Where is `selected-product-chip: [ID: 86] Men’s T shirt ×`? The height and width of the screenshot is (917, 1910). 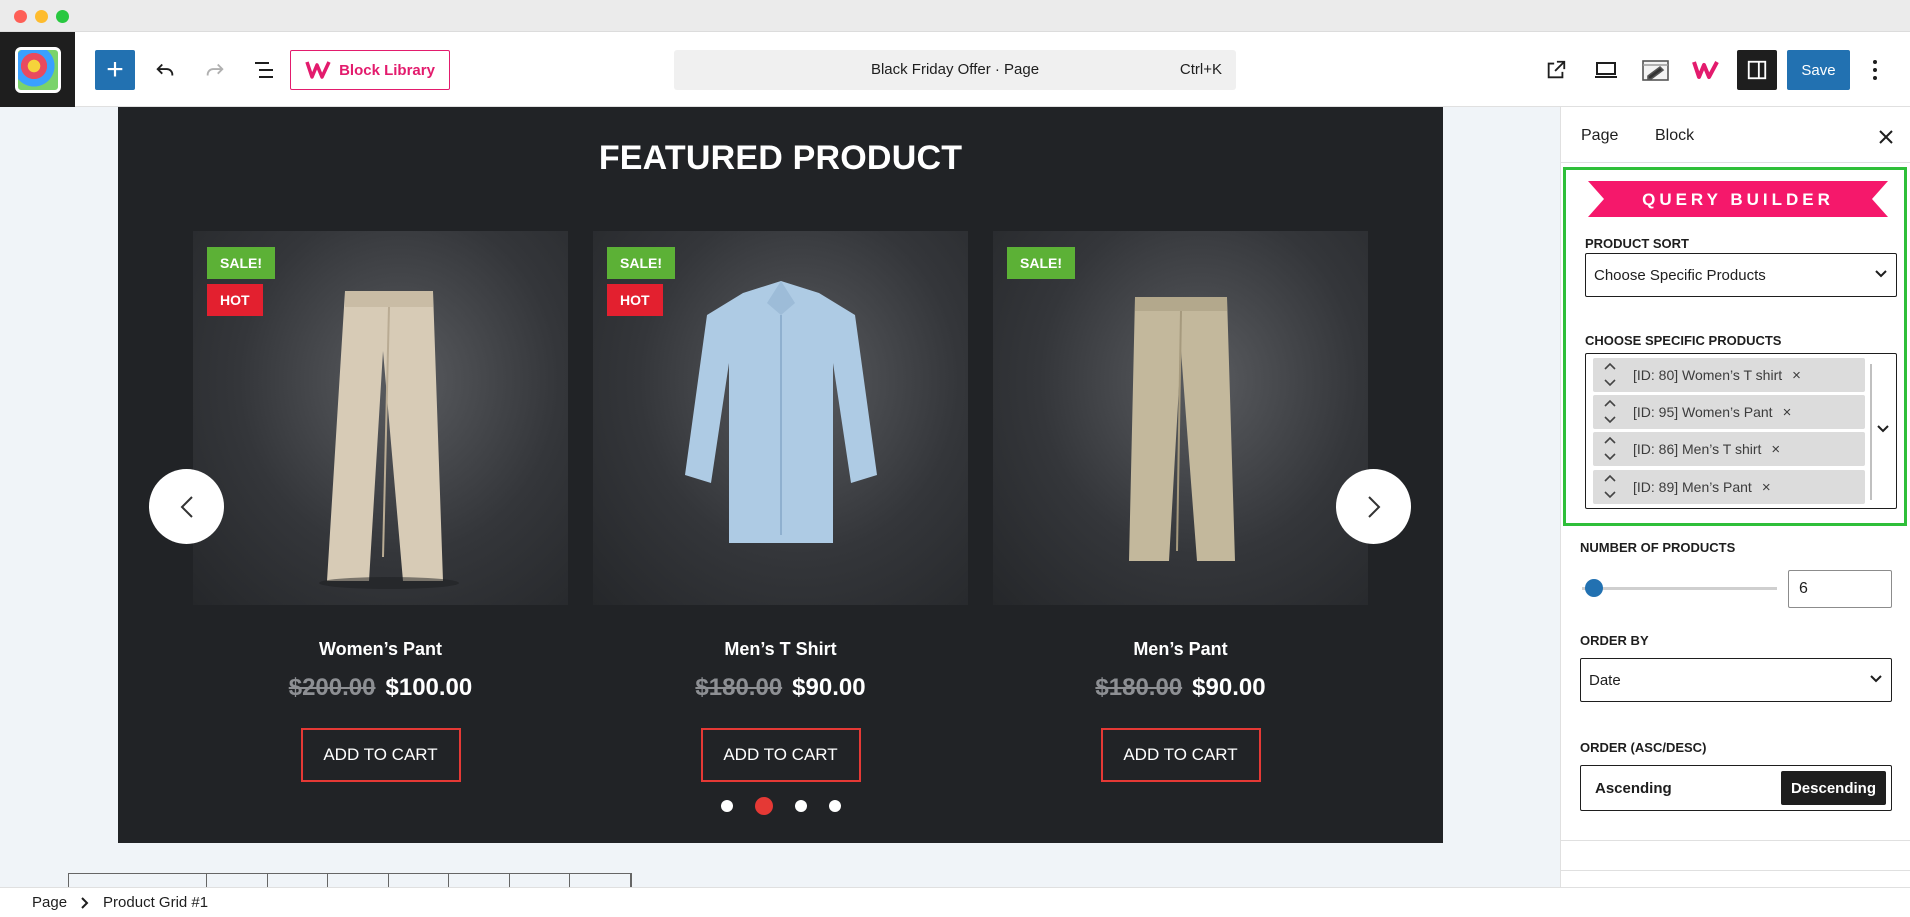
selected-product-chip: [ID: 86] Men’s T shirt × is located at coordinates (1729, 449).